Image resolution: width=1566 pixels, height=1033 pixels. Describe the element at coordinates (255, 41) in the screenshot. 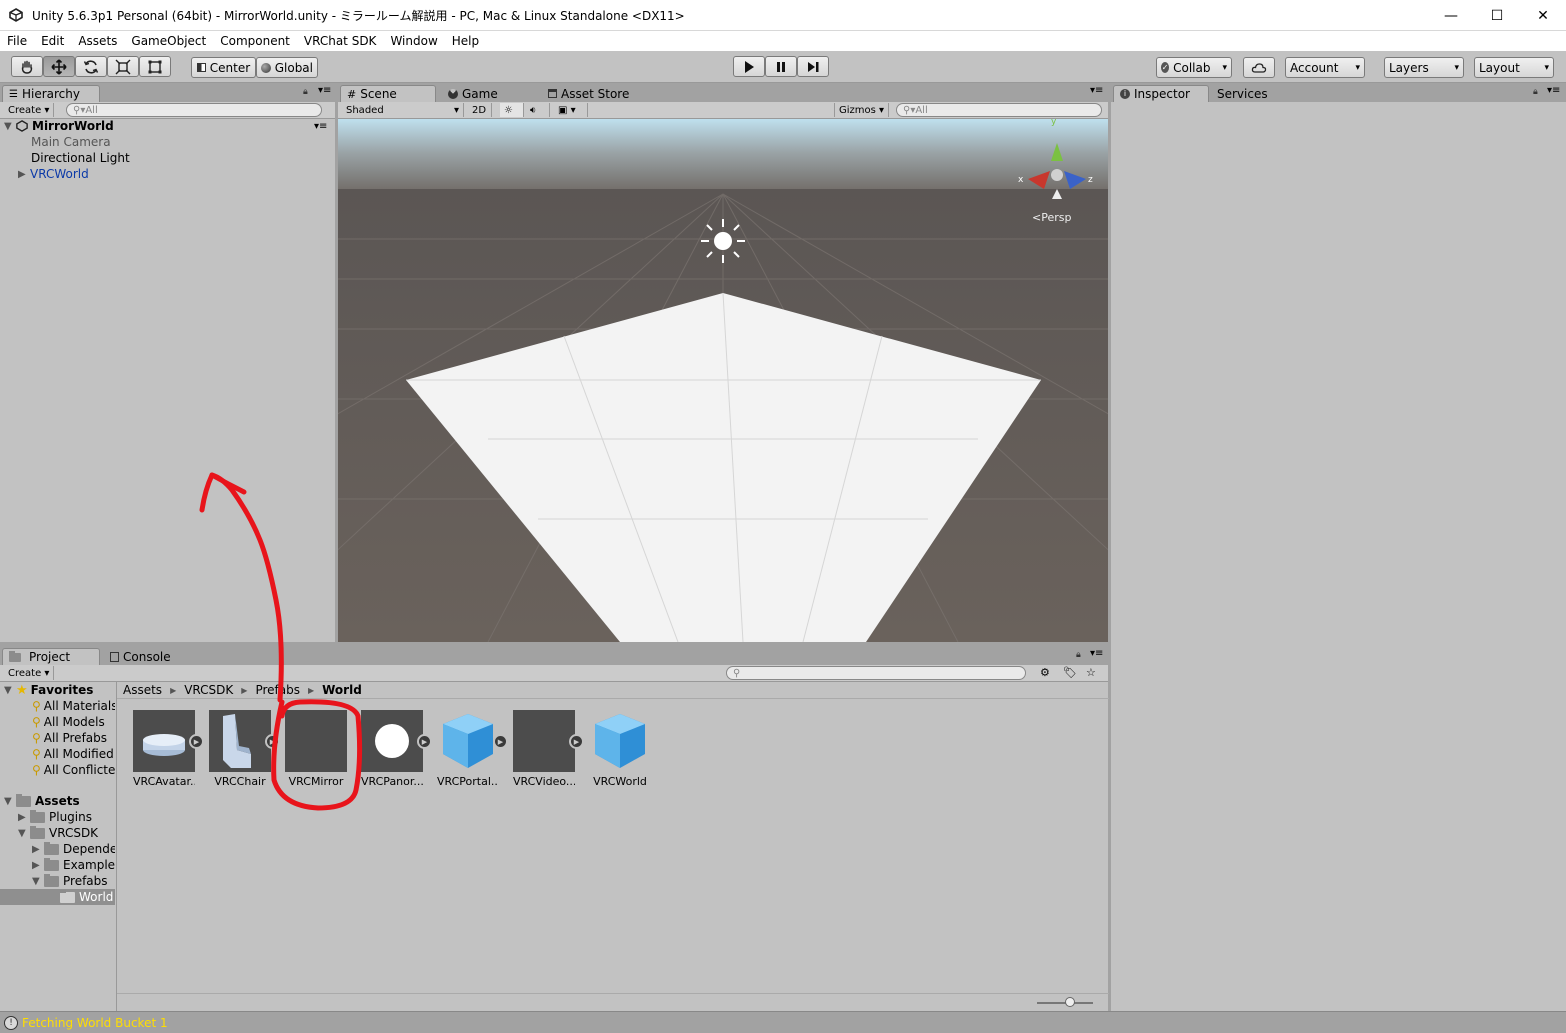

I see `menu-component: Component` at that location.